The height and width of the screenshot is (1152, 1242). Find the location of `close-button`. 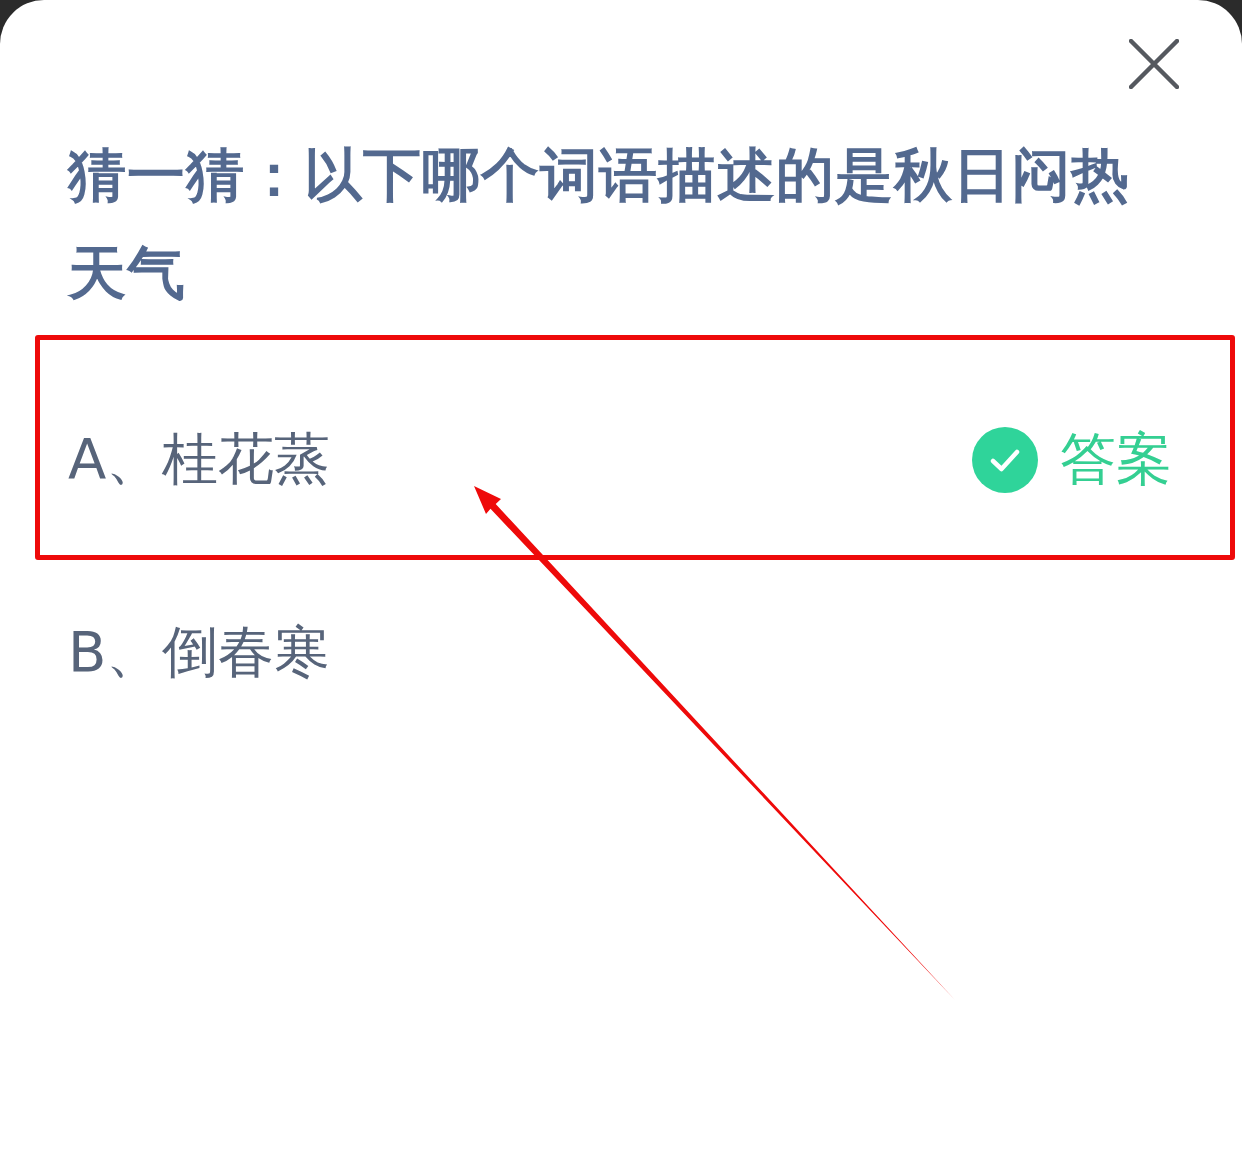

close-button is located at coordinates (1154, 64).